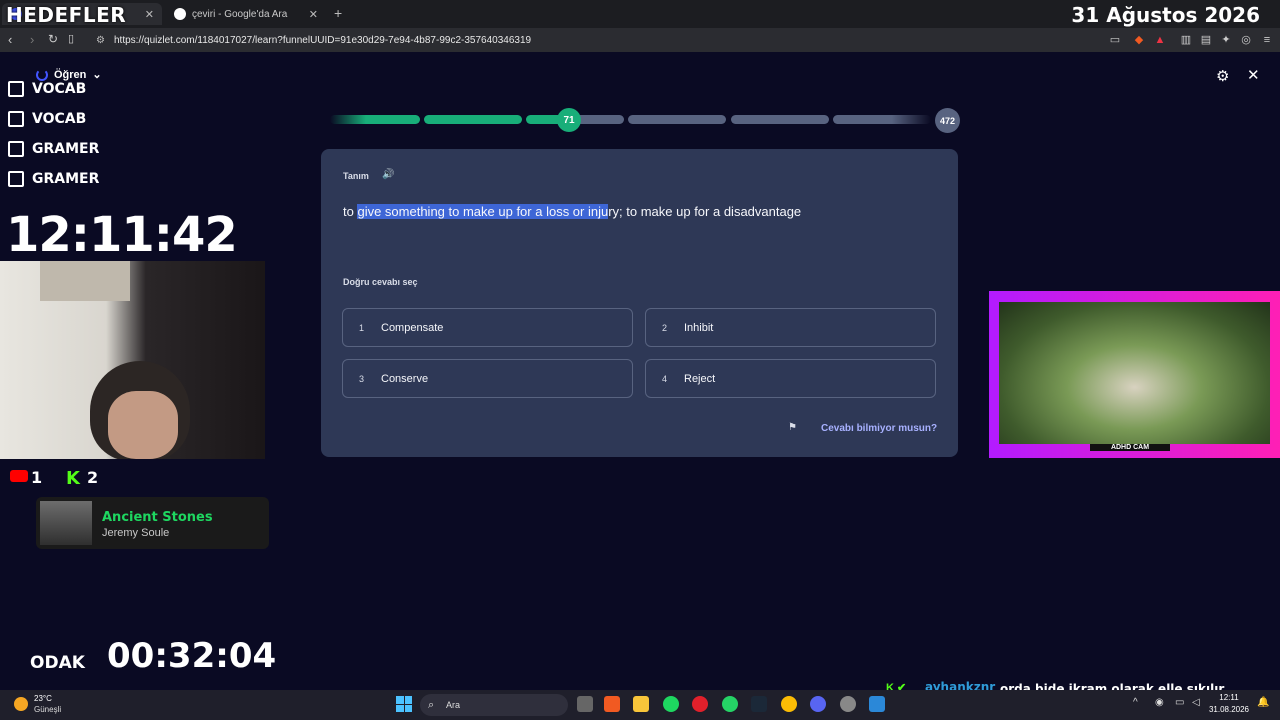 Image resolution: width=1280 pixels, height=720 pixels. I want to click on overlay-clock: 12:11:42, so click(122, 235).